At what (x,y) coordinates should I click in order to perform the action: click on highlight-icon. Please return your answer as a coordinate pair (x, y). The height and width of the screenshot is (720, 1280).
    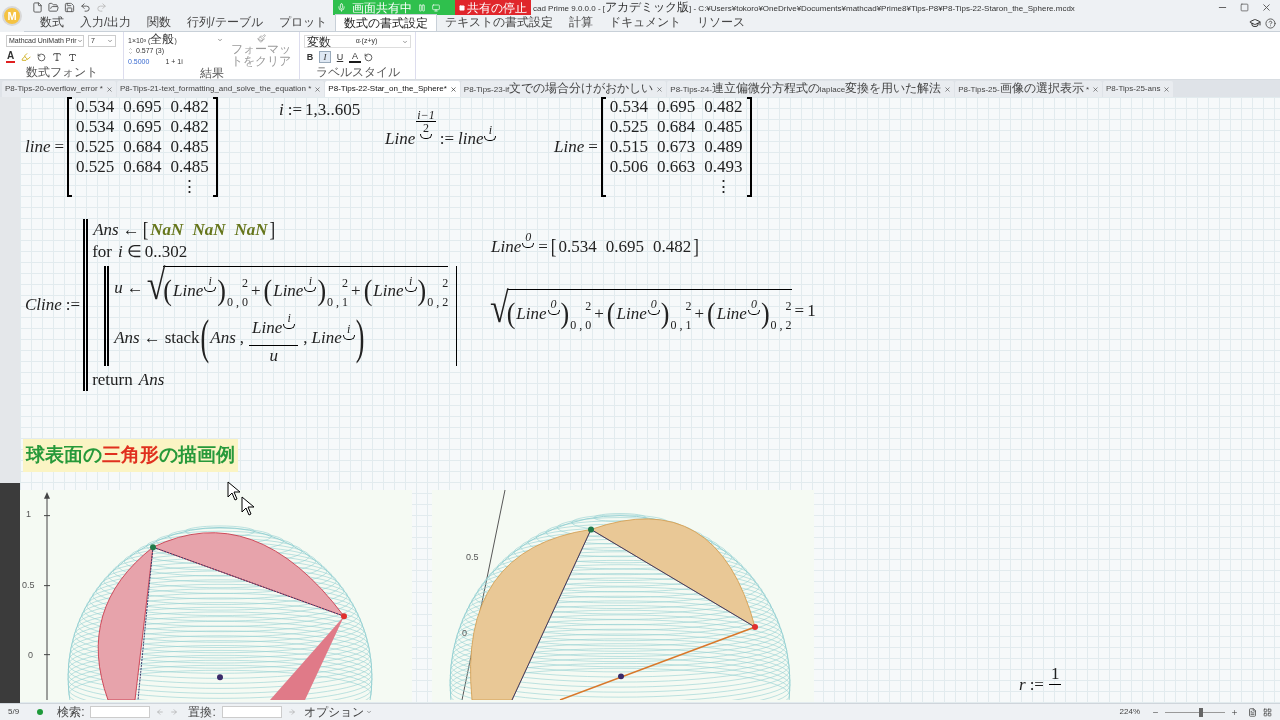
    Looking at the image, I should click on (26, 57).